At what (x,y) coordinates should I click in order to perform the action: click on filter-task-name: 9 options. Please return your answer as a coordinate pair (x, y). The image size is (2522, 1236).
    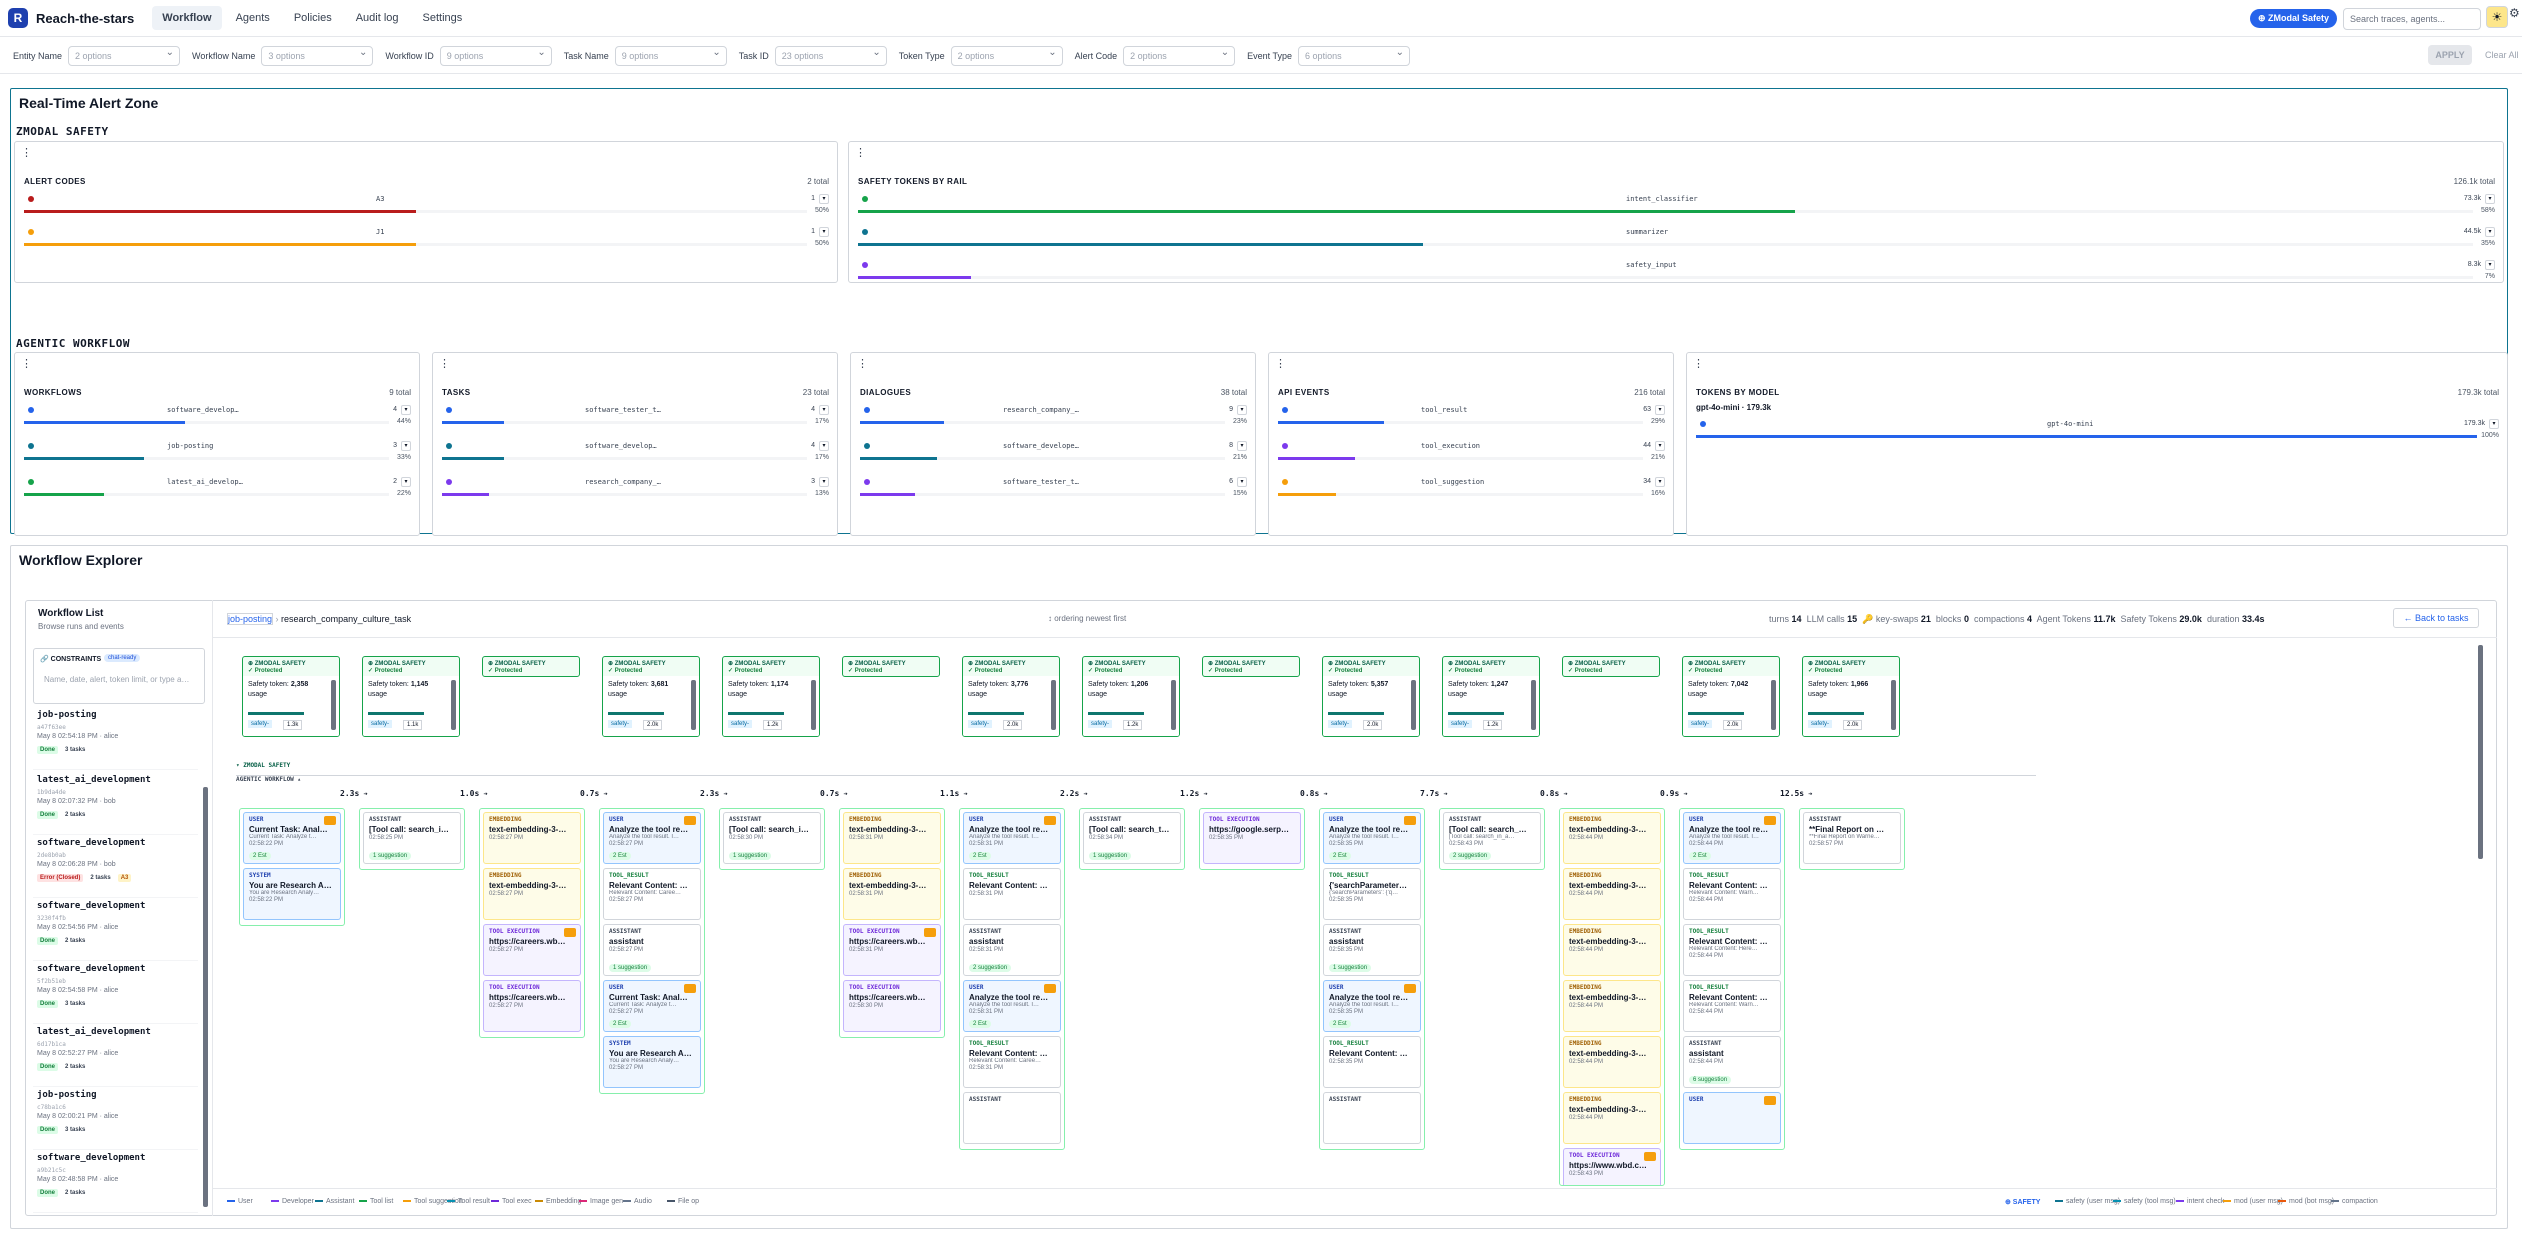
    Looking at the image, I should click on (670, 55).